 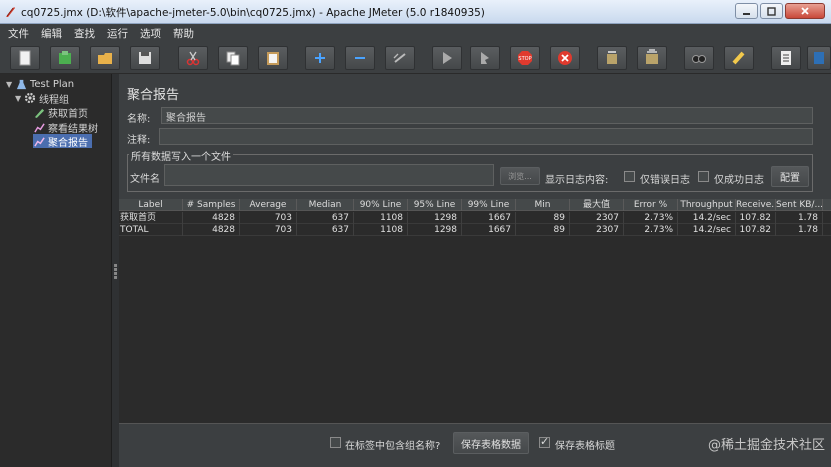 I want to click on save-table-data-button: 保存表格数据, so click(x=491, y=443).